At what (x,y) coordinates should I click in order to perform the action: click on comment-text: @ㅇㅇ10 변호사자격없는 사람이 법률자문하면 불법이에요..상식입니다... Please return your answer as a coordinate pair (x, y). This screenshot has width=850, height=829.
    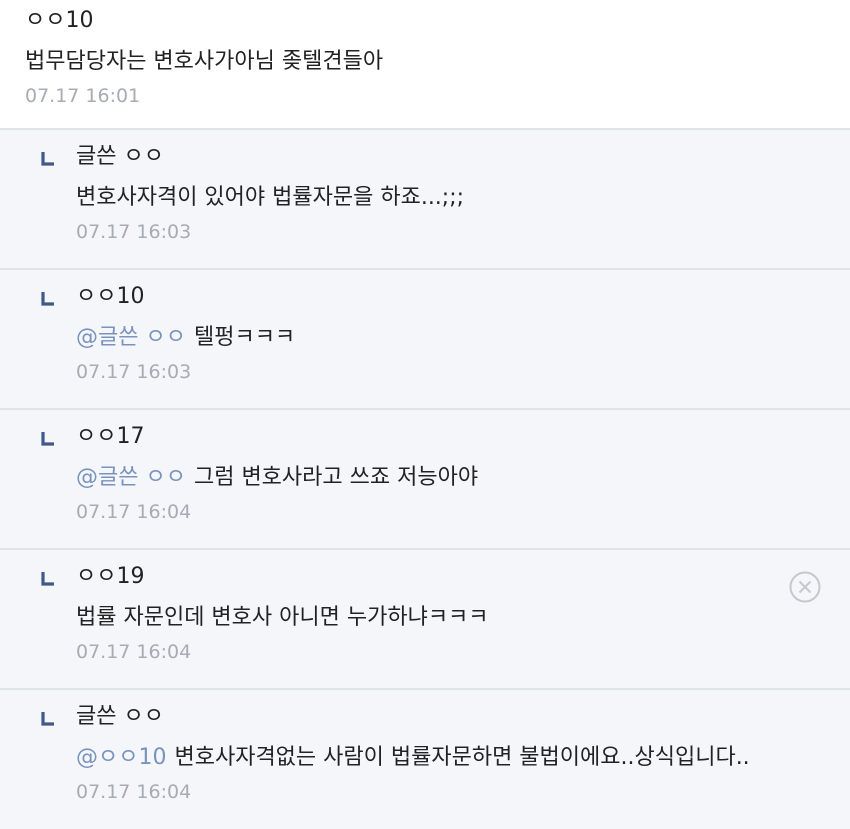
    Looking at the image, I should click on (463, 758).